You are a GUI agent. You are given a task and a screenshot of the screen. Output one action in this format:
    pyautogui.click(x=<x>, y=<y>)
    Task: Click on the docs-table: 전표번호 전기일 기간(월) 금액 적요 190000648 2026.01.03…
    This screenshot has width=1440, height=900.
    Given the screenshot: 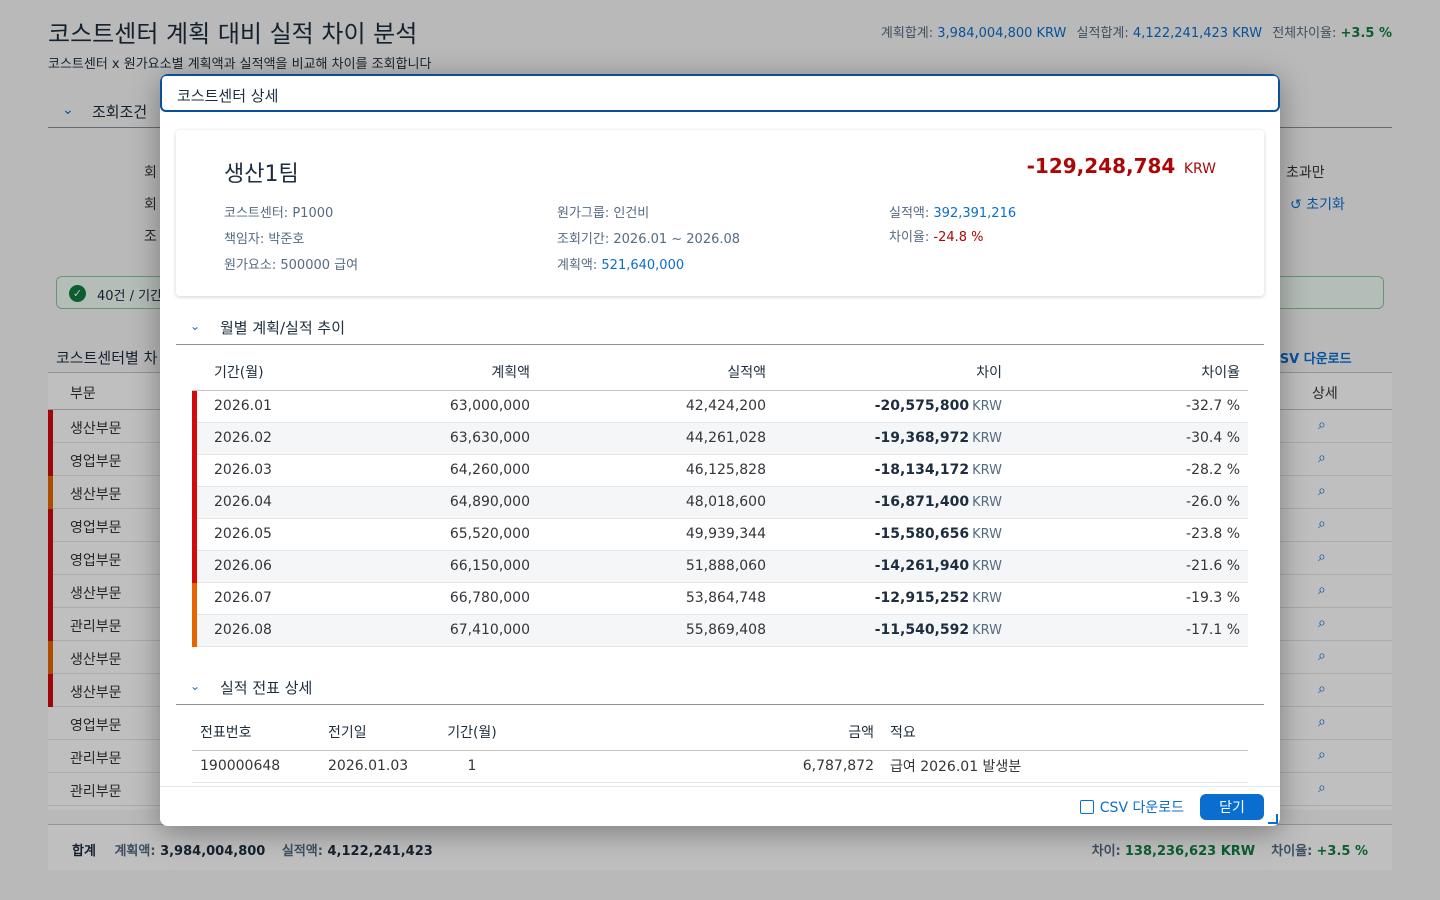 What is the action you would take?
    pyautogui.click(x=720, y=748)
    